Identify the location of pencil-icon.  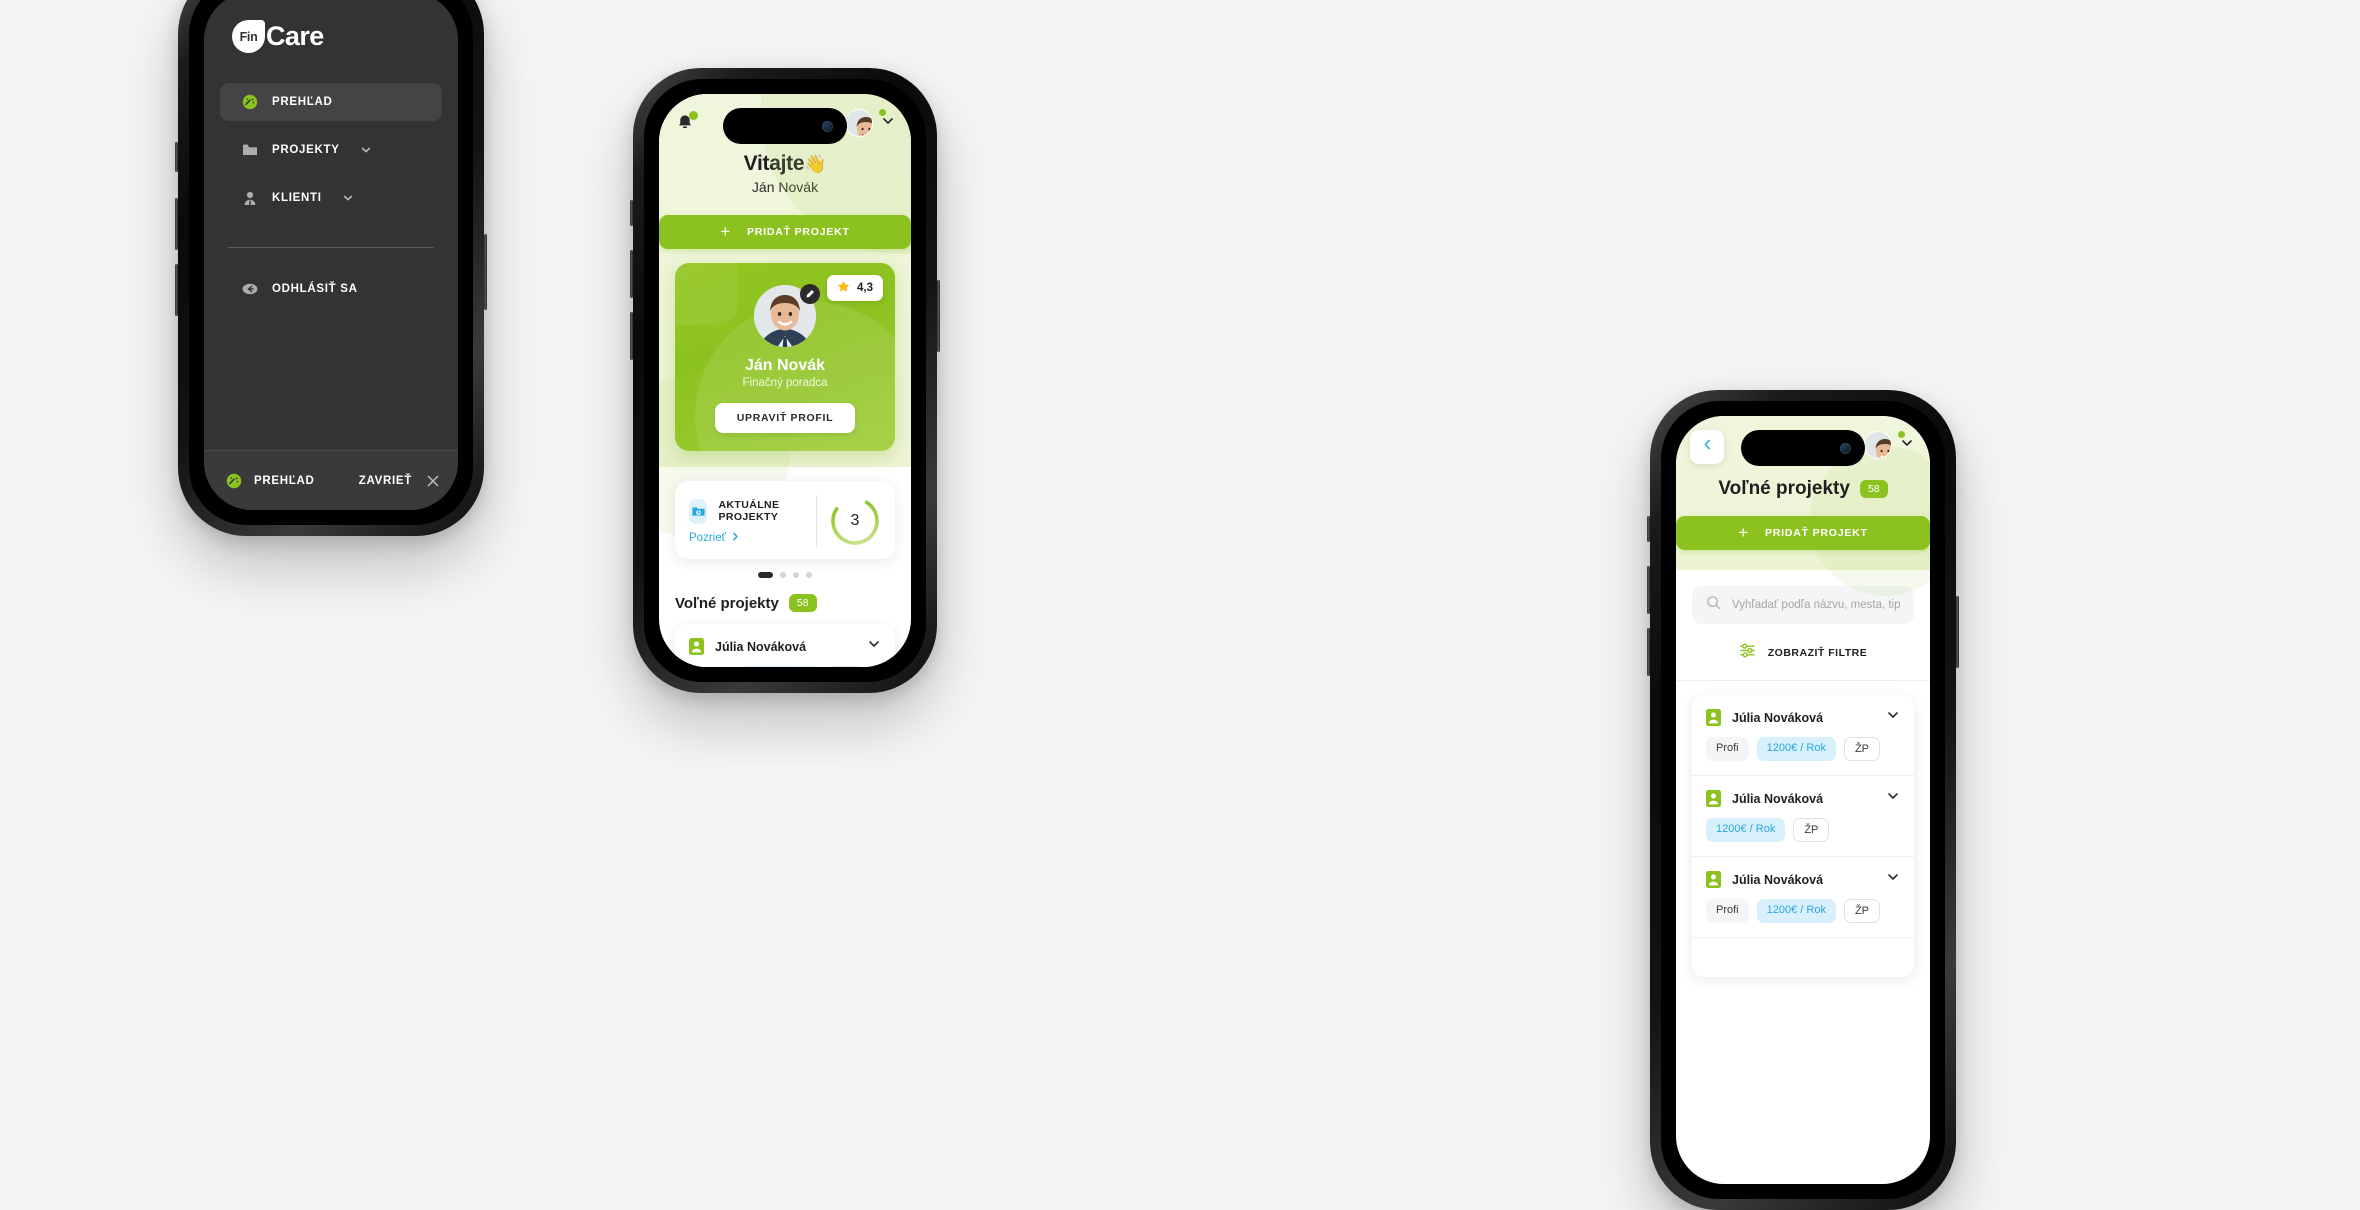
(810, 294).